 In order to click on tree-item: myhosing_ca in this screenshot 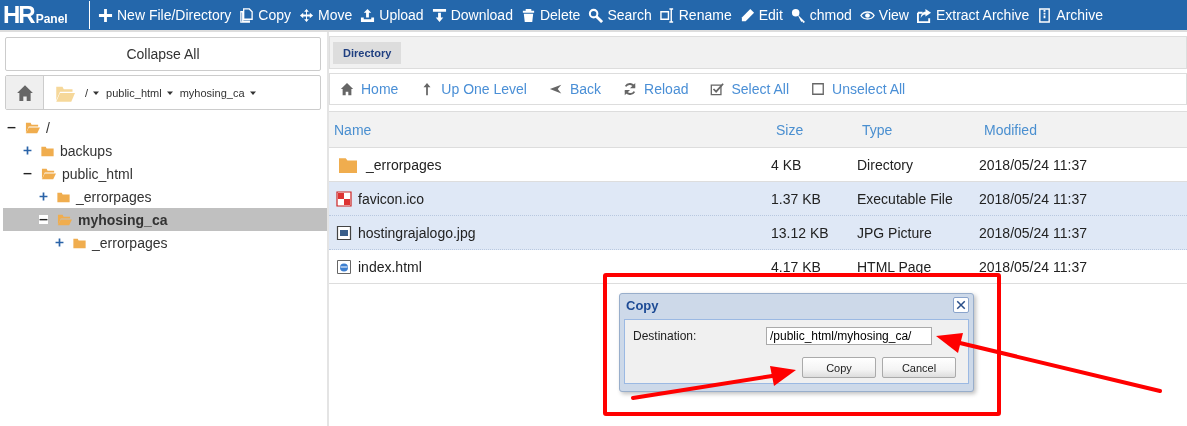, I will do `click(165, 219)`.